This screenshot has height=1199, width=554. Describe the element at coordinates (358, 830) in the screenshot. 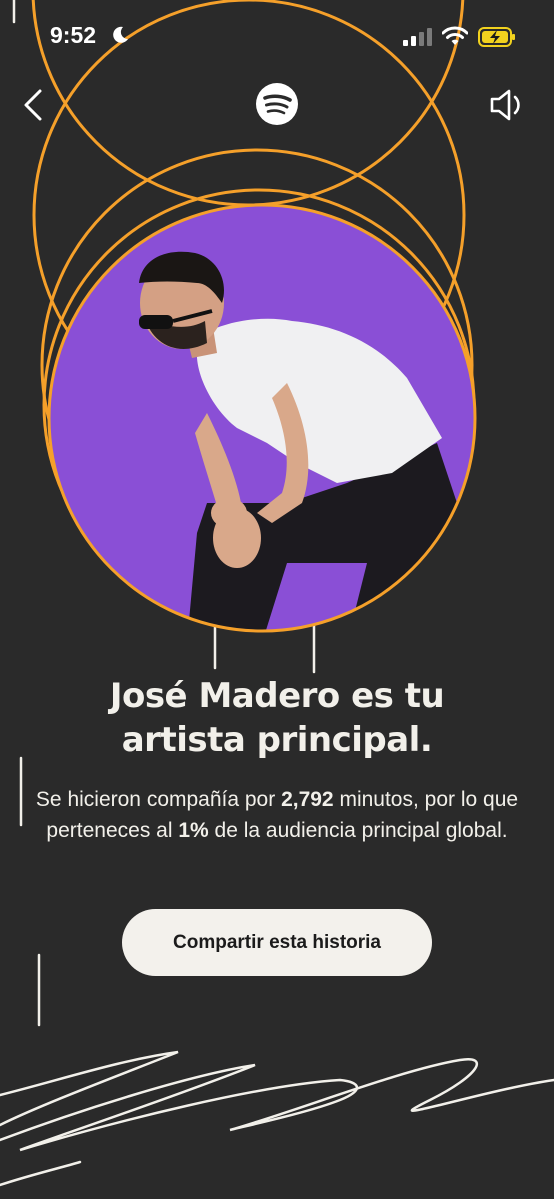

I see `subtext-post: de la audiencia principal global.` at that location.